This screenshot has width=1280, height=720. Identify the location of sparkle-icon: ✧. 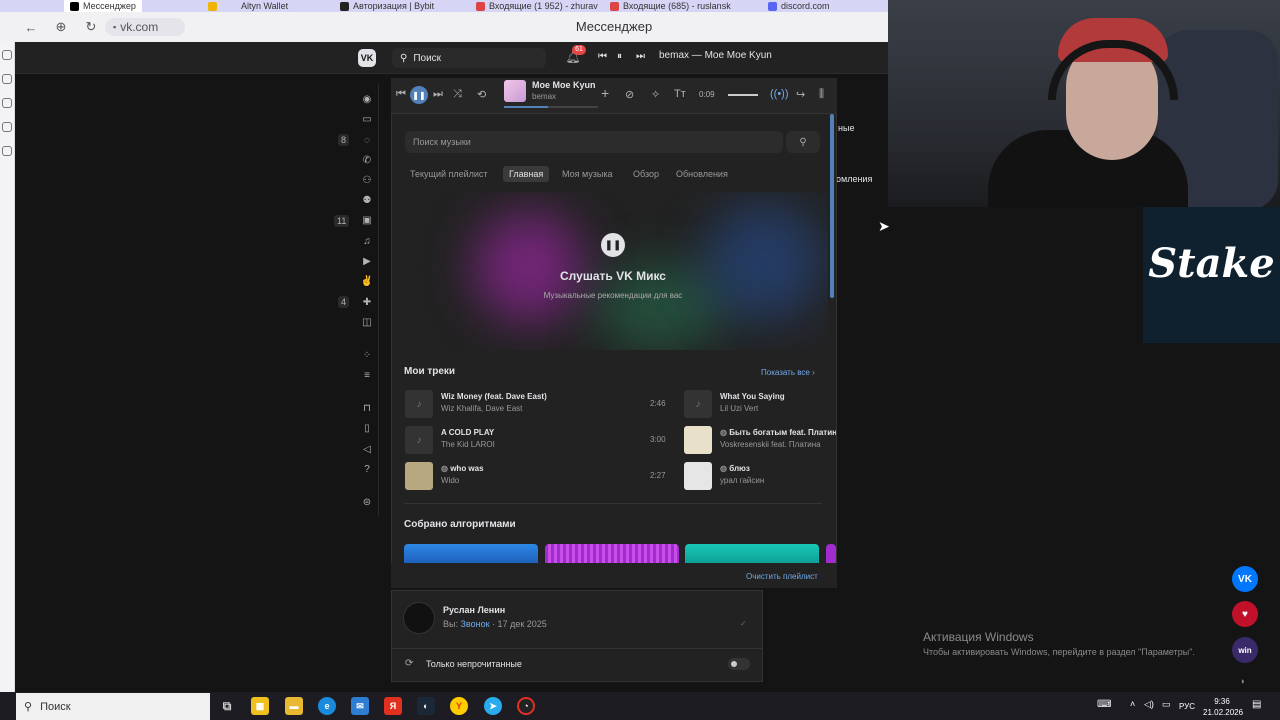
(655, 94).